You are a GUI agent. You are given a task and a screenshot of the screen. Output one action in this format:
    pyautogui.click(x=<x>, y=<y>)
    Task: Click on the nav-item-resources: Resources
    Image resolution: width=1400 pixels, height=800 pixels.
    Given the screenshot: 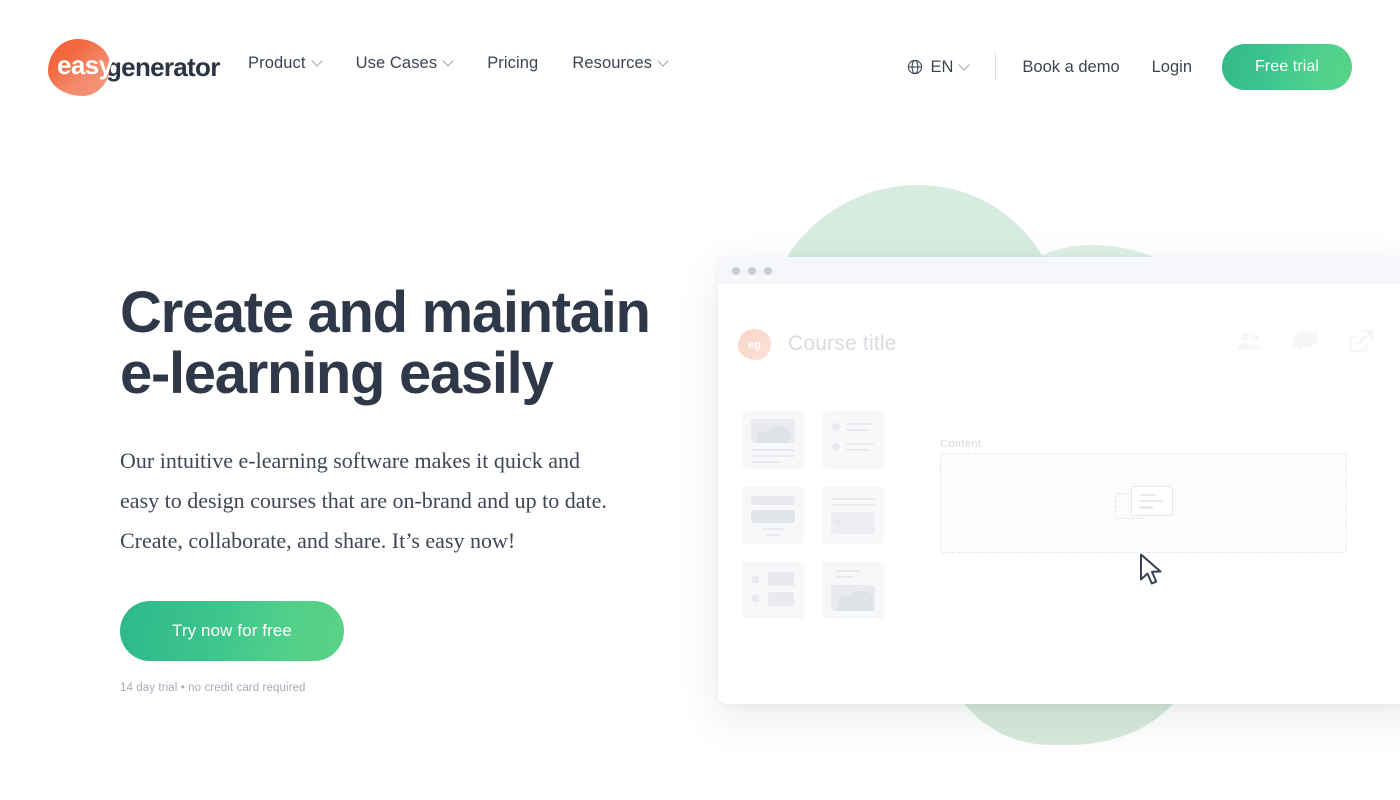 What is the action you would take?
    pyautogui.click(x=620, y=63)
    